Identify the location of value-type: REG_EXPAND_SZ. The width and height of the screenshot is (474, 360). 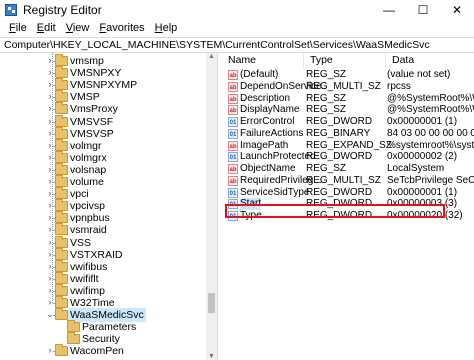
(349, 145).